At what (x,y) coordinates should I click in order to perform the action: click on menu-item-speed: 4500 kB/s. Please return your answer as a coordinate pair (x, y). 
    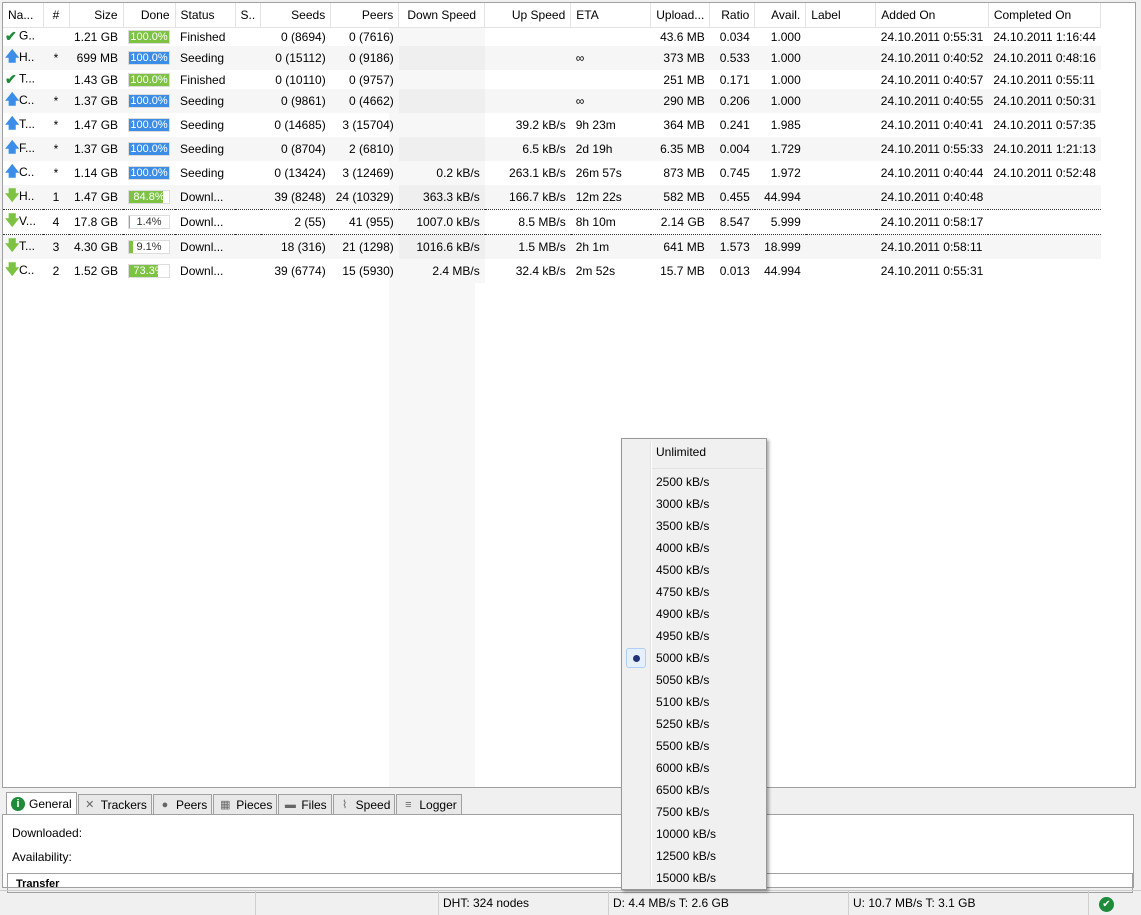
    Looking at the image, I should click on (682, 570).